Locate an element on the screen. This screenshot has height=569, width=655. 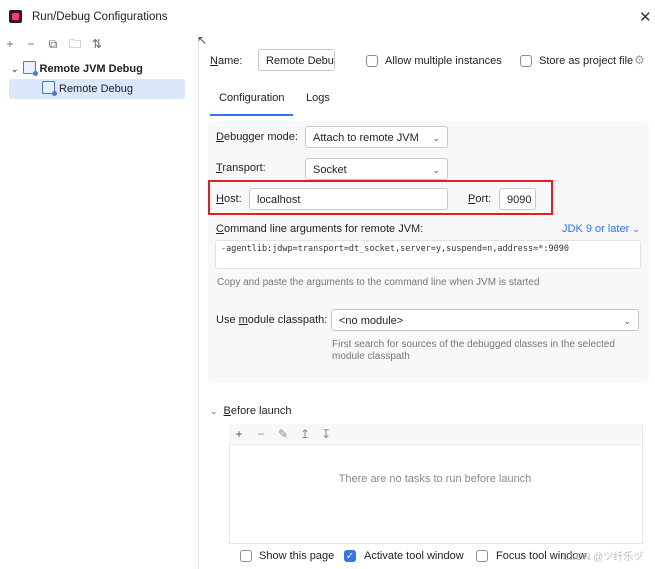
module-value: <no module> is located at coordinates (371, 321).